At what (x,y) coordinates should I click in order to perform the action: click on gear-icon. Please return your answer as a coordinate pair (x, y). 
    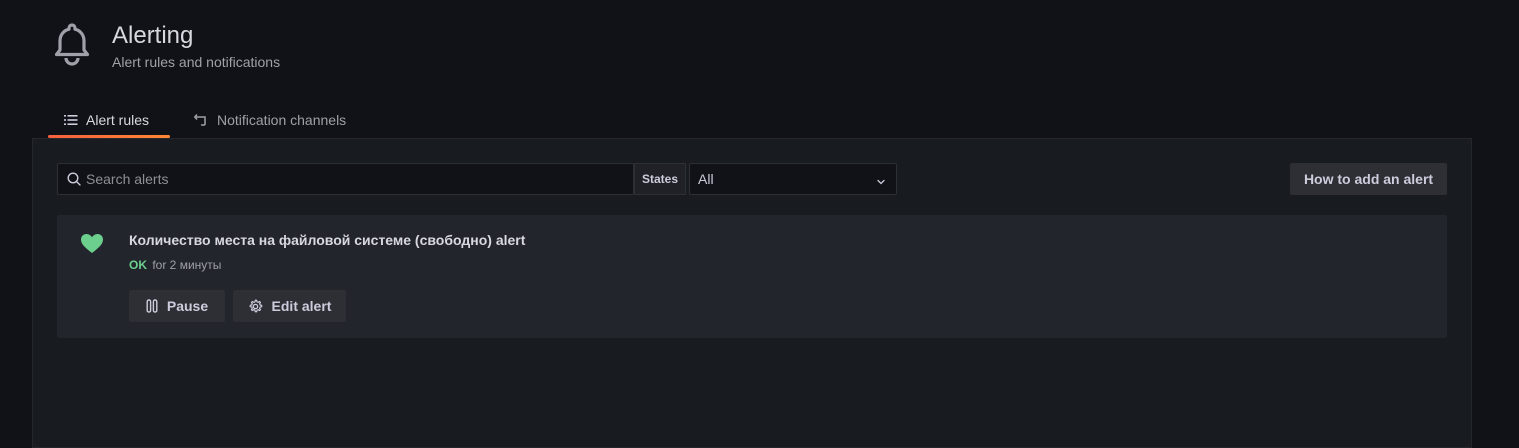
    Looking at the image, I should click on (255, 305).